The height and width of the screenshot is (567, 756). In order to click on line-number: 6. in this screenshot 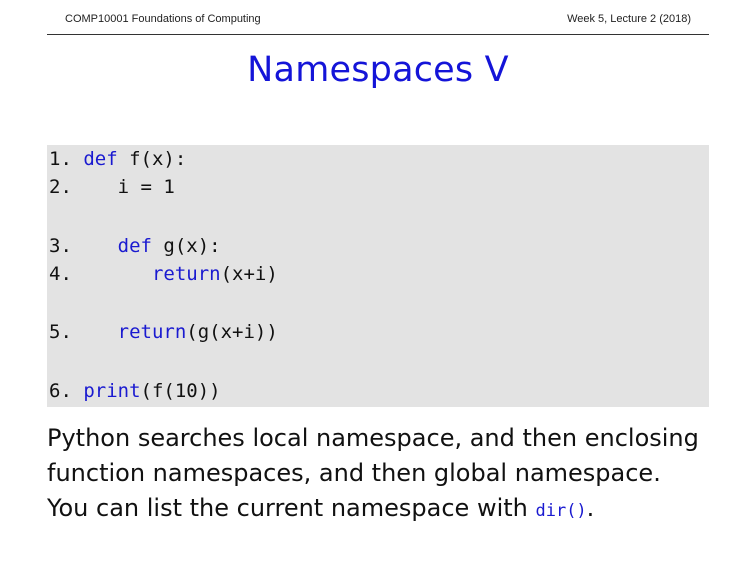, I will do `click(60, 391)`.